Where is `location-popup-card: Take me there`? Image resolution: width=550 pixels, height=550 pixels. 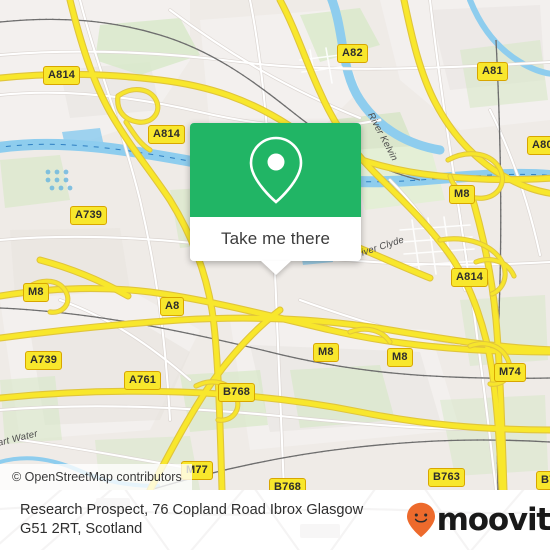 location-popup-card: Take me there is located at coordinates (275, 199).